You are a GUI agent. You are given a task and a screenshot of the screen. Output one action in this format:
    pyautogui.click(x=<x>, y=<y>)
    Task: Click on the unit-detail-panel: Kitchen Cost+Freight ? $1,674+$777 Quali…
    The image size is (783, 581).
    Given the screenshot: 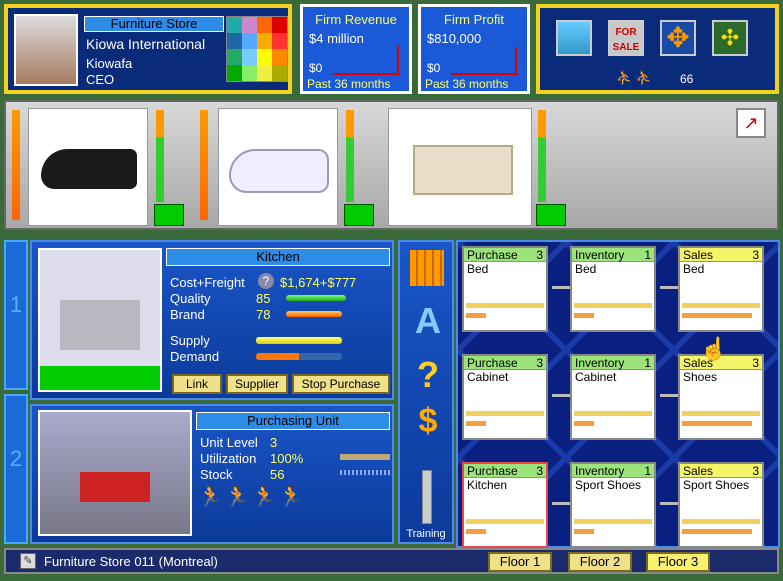 What is the action you would take?
    pyautogui.click(x=212, y=320)
    